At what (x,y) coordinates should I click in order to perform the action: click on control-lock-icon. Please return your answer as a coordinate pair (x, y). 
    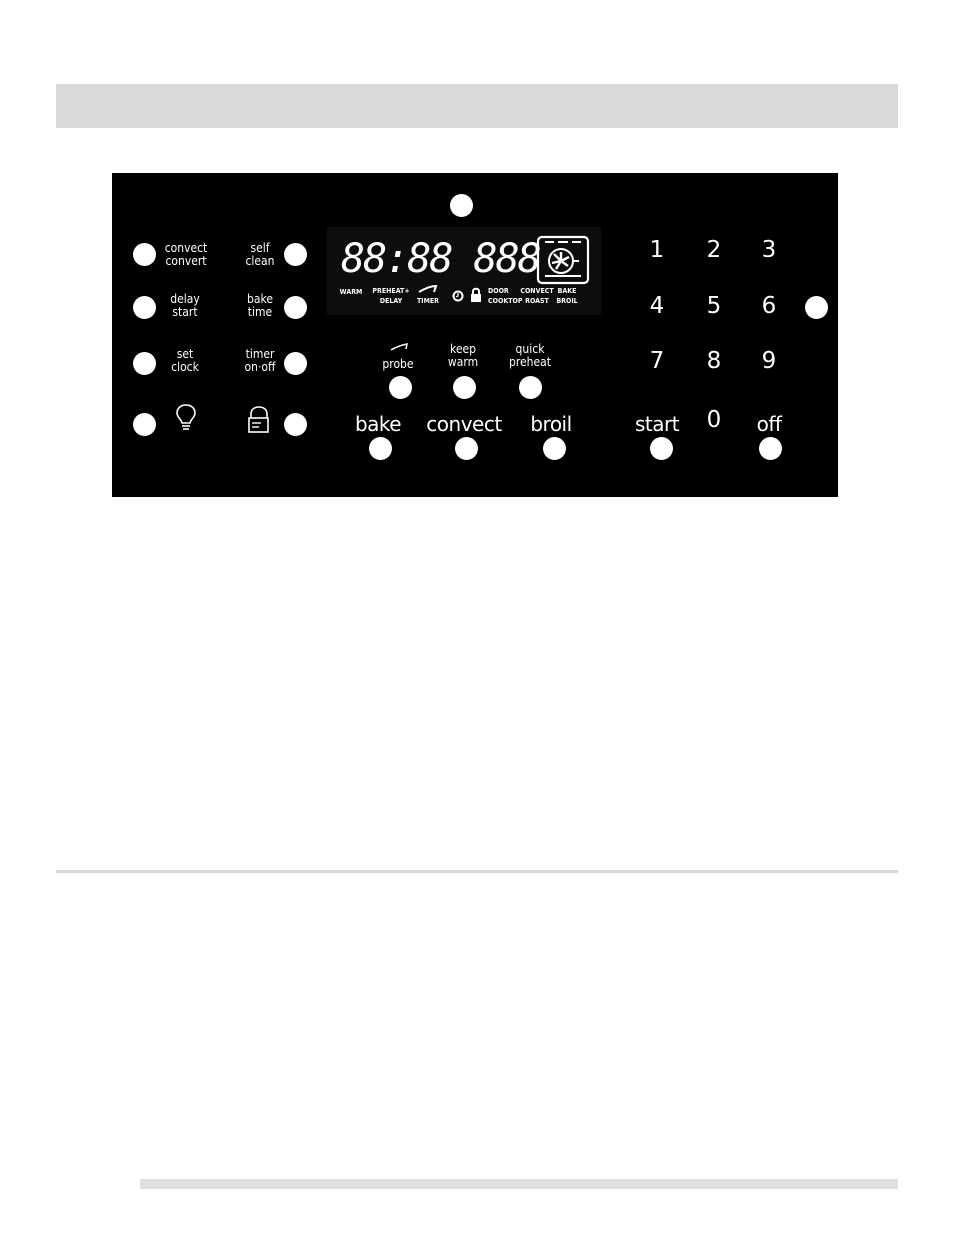
    Looking at the image, I should click on (258, 419).